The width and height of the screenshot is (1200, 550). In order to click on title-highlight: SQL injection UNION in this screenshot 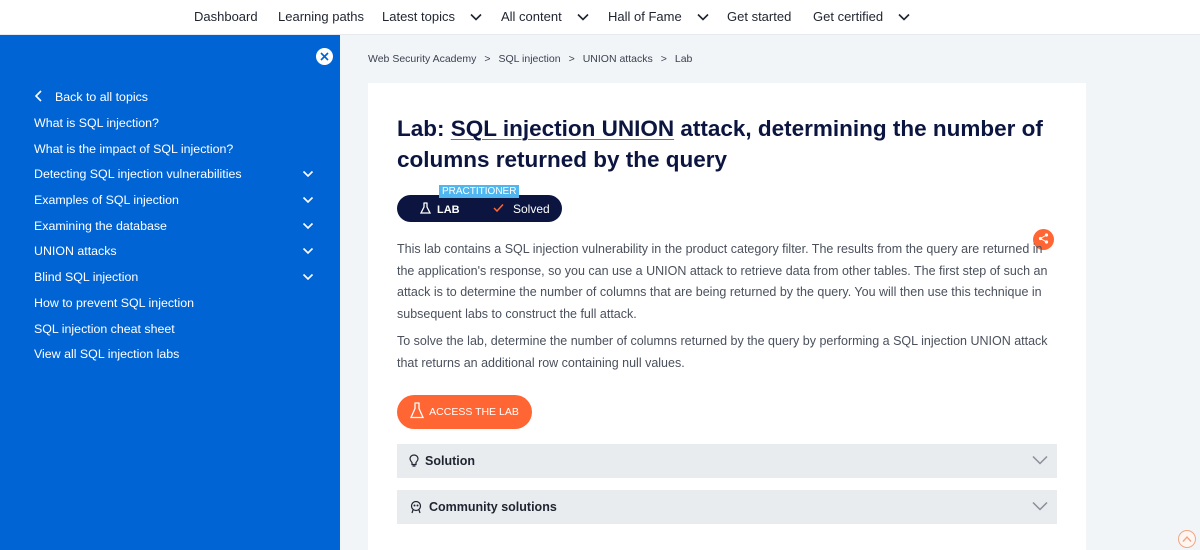, I will do `click(562, 128)`.